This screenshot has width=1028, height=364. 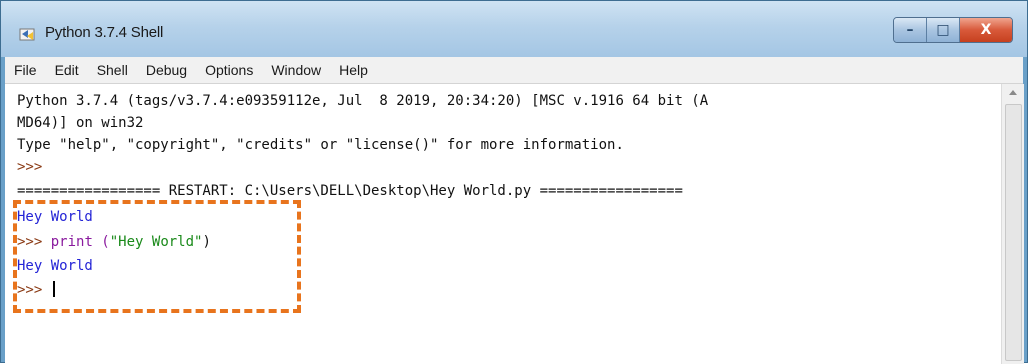 I want to click on window-controls: – □ X, so click(x=953, y=30).